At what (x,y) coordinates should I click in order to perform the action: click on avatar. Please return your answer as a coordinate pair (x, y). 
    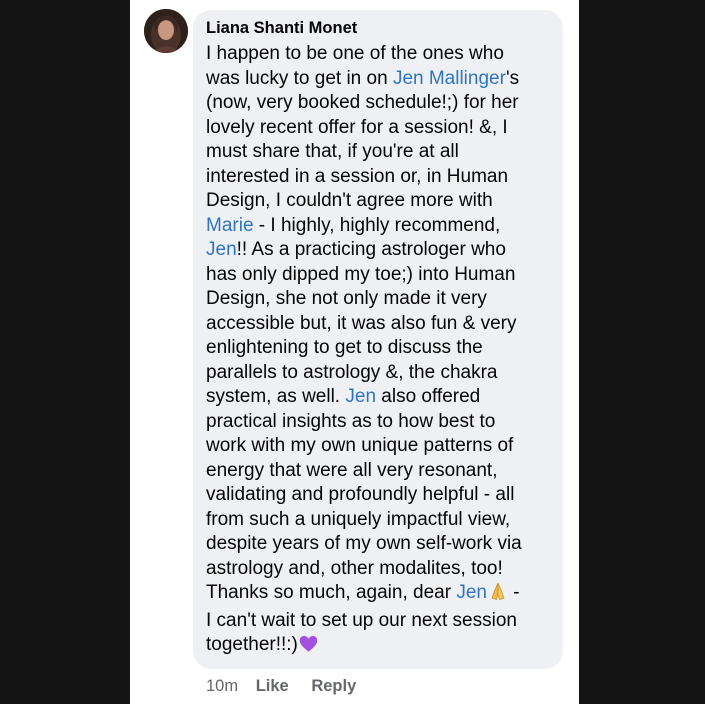
    Looking at the image, I should click on (166, 31).